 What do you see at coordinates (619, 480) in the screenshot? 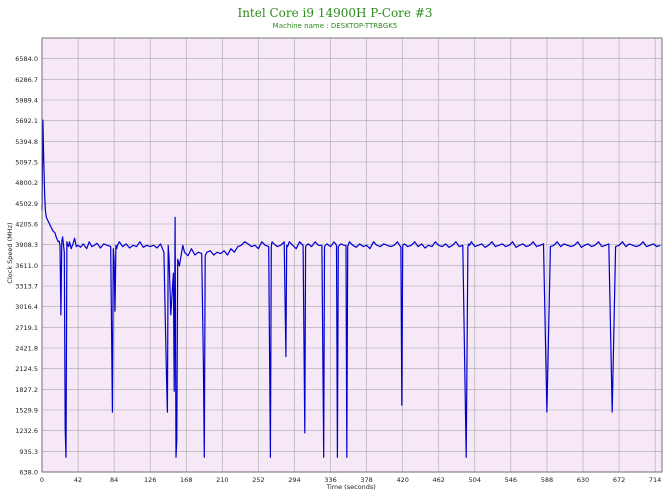
I see `x-tick-label: 672` at bounding box center [619, 480].